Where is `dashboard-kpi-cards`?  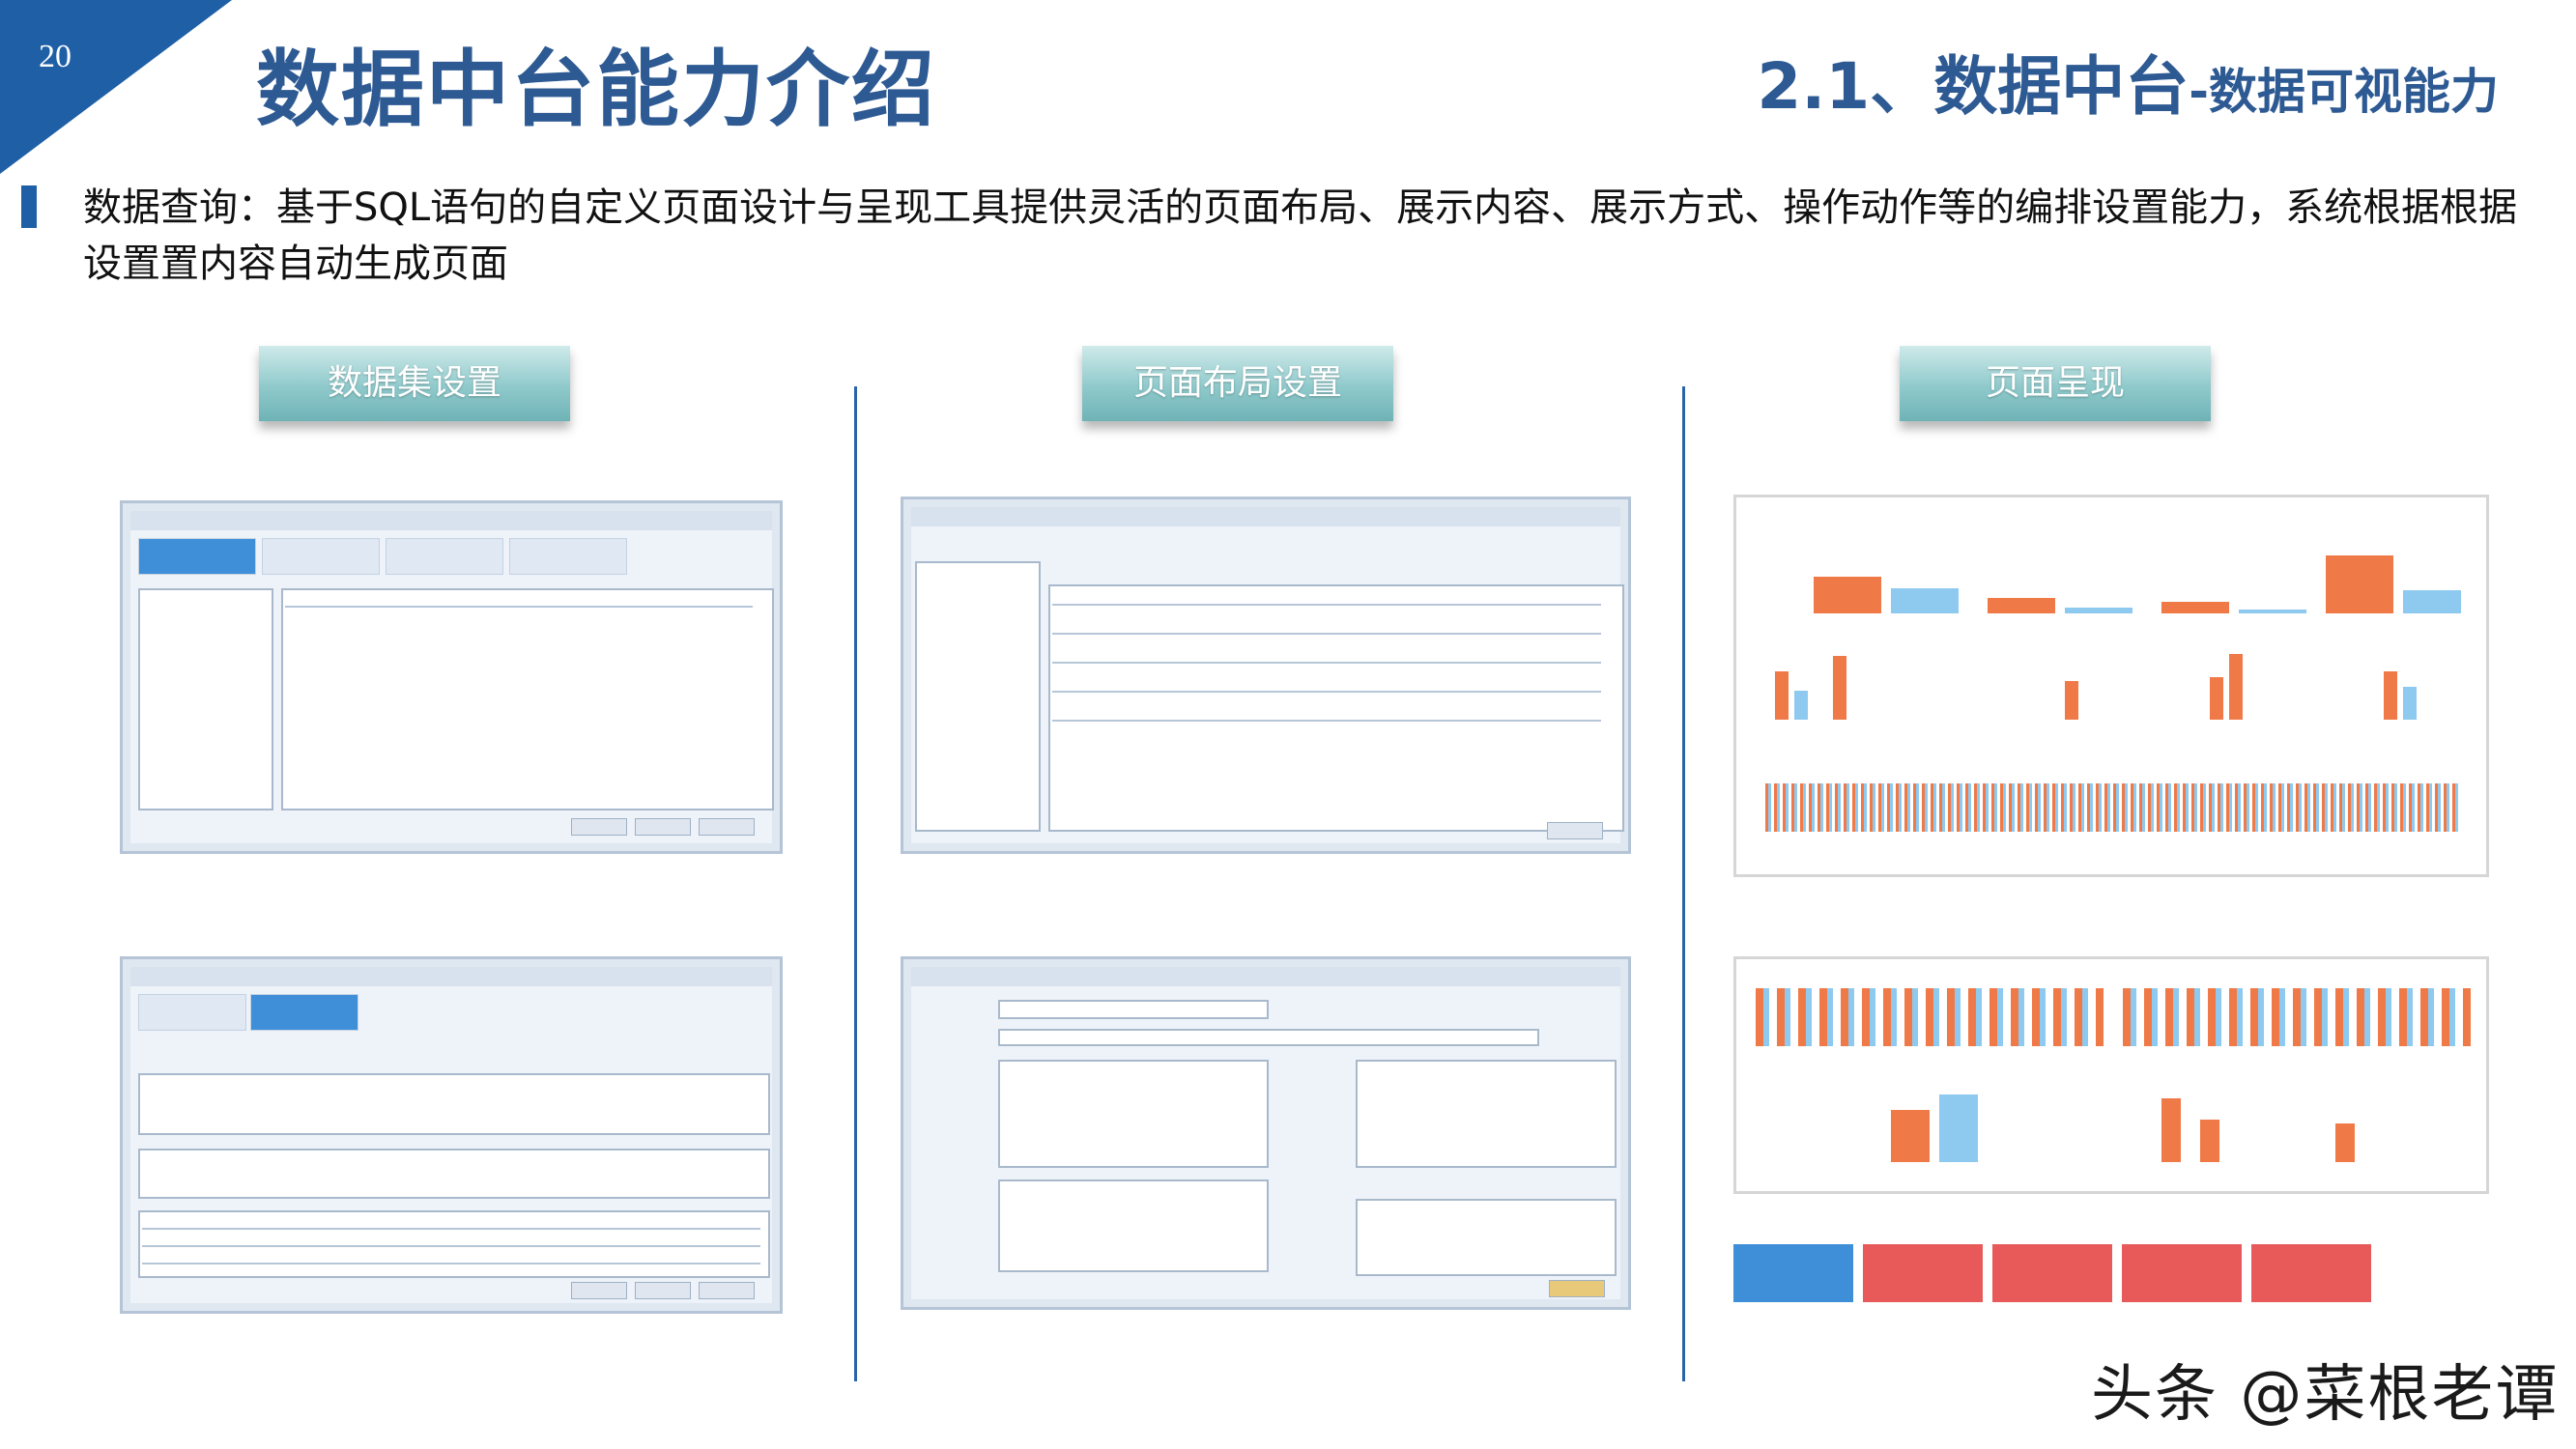
dashboard-kpi-cards is located at coordinates (2111, 1275).